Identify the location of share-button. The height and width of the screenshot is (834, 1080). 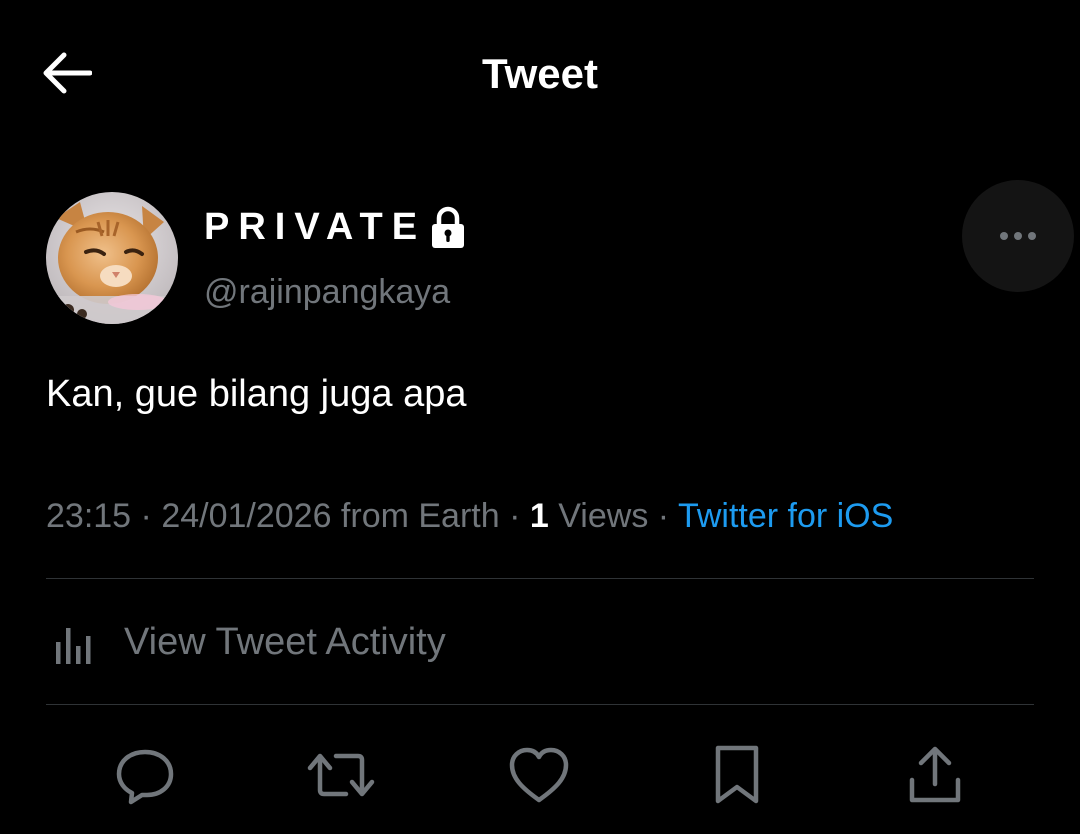
(935, 775).